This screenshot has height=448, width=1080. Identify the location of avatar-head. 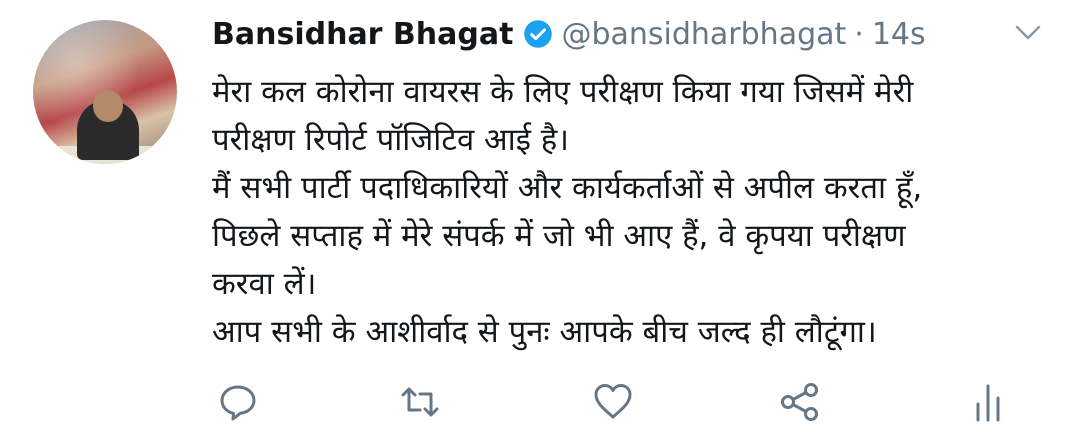
(108, 106).